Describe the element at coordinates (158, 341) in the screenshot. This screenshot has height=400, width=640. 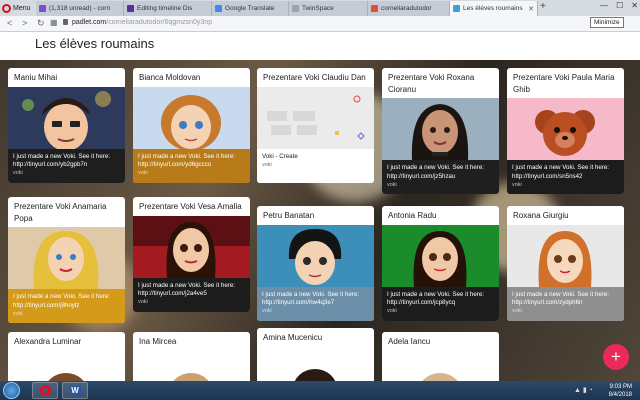
I see `post-title: Ina Mircea` at that location.